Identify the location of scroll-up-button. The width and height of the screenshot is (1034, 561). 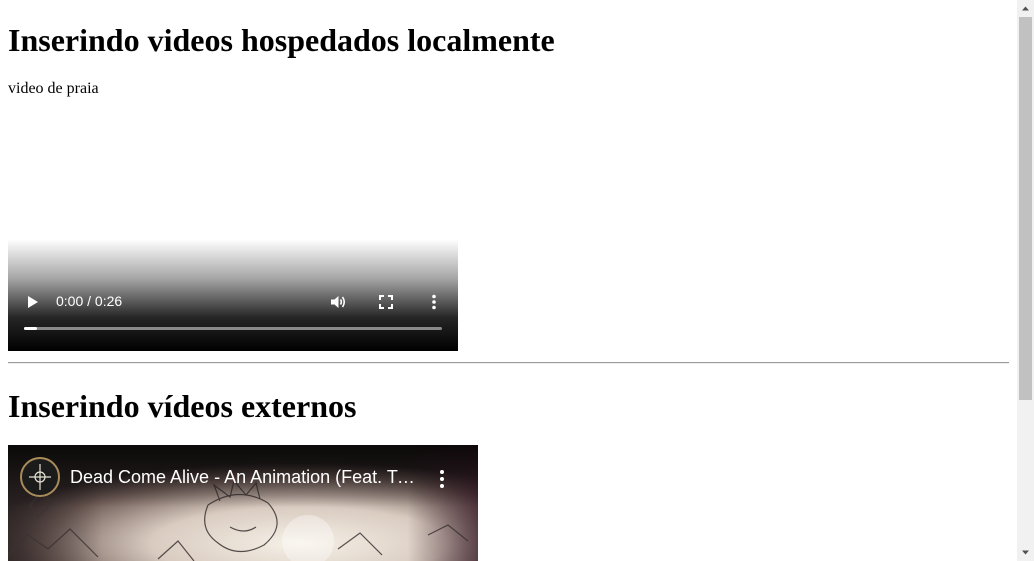
(1025, 8).